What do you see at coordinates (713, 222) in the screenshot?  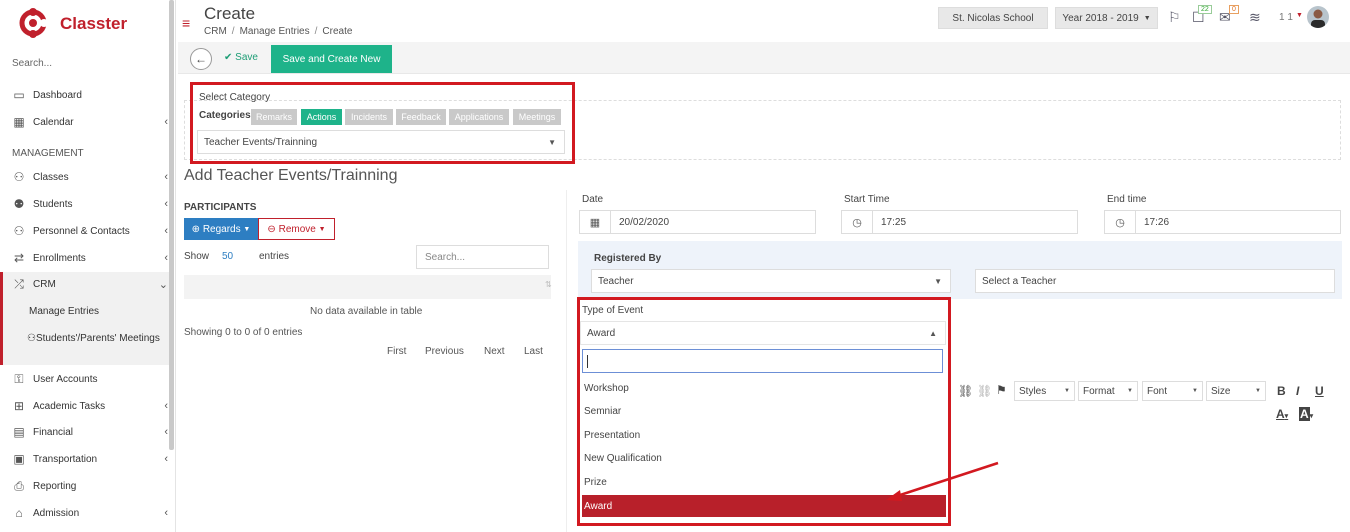 I see `date-input: 20/02/2020` at bounding box center [713, 222].